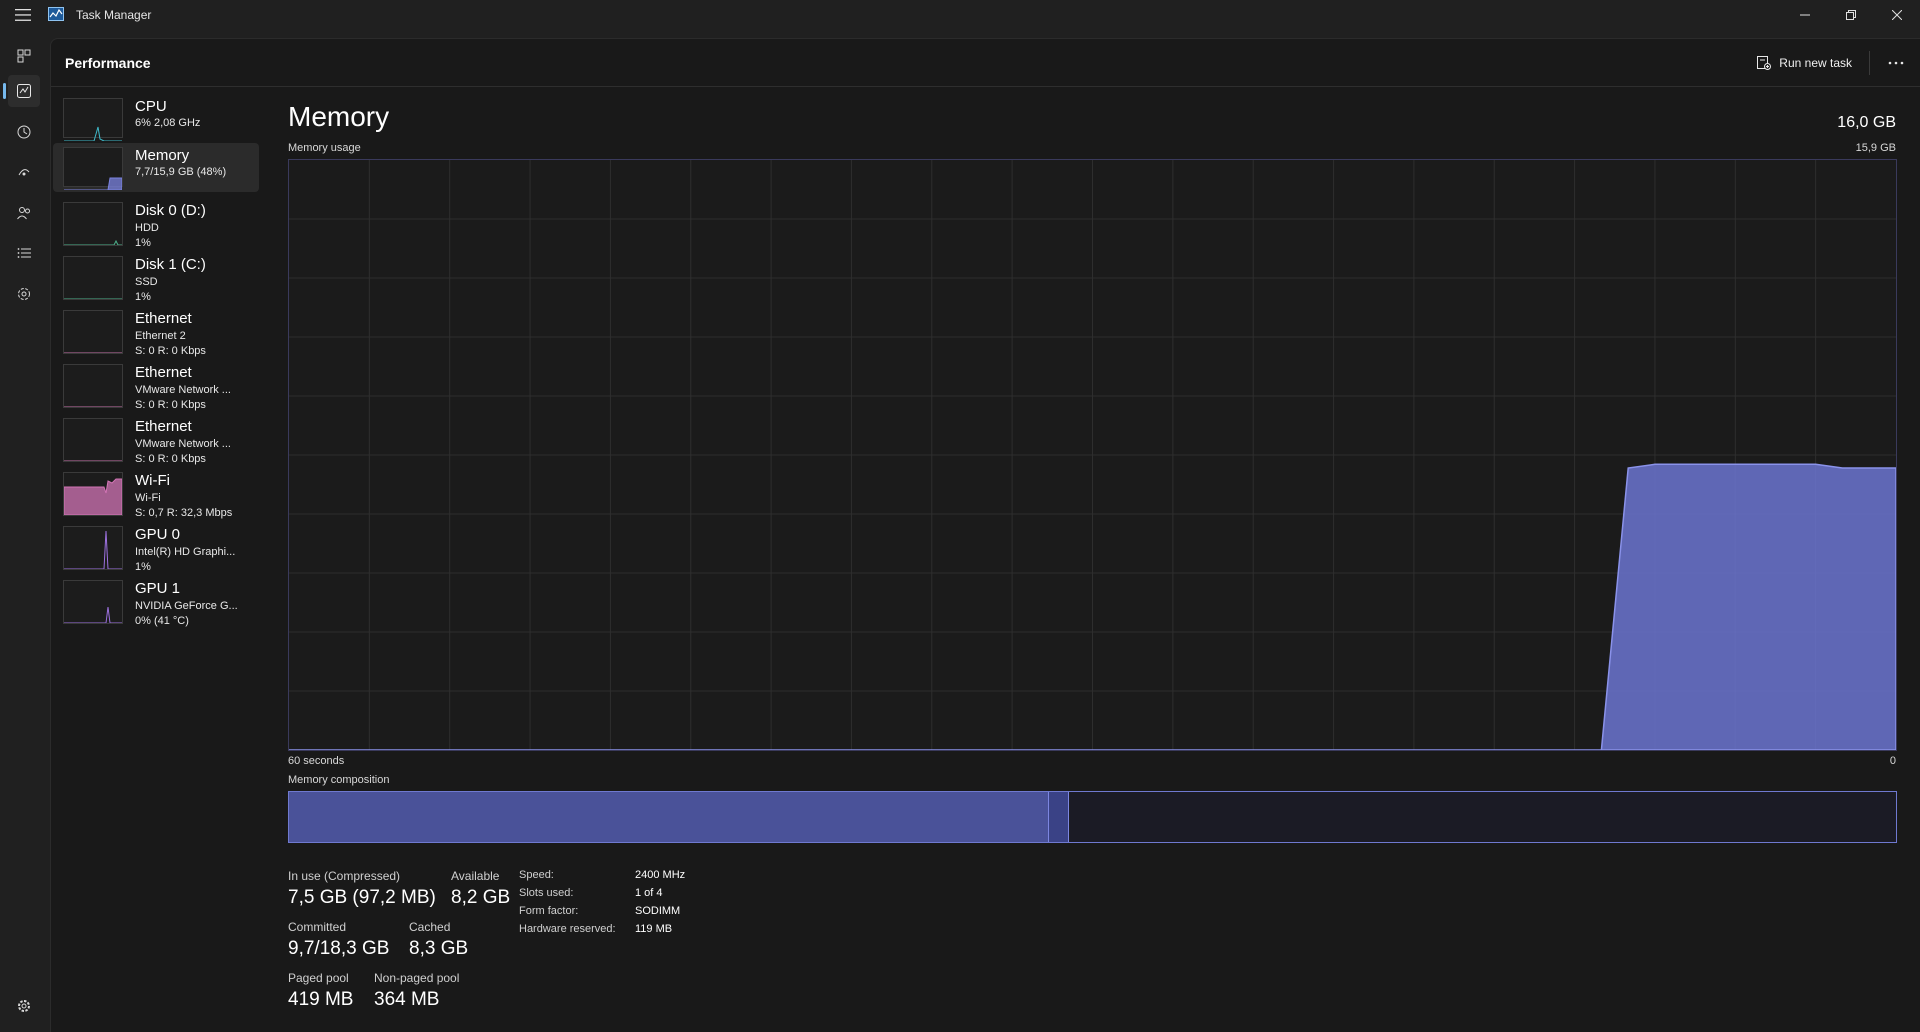 This screenshot has height=1032, width=1920. I want to click on device-name: GPU 1, so click(158, 588).